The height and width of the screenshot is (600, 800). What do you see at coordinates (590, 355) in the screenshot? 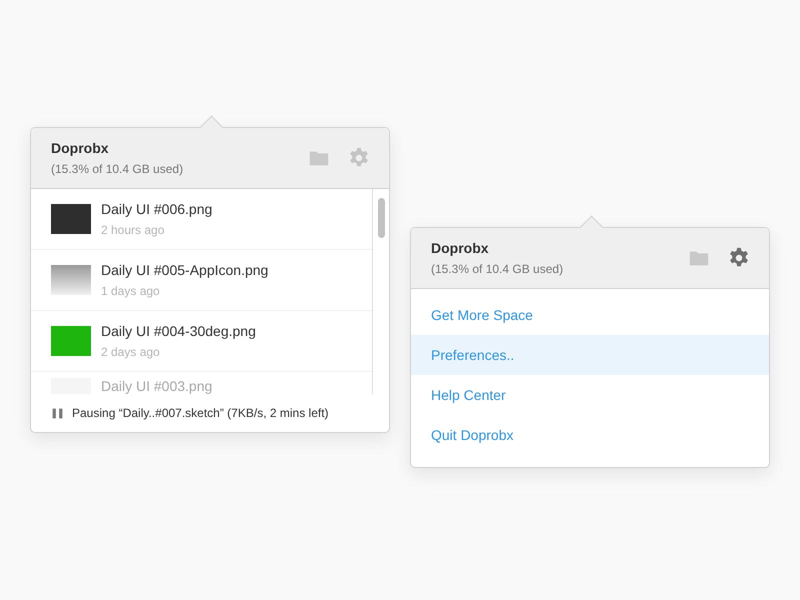
I see `menu-item: Preferences..` at bounding box center [590, 355].